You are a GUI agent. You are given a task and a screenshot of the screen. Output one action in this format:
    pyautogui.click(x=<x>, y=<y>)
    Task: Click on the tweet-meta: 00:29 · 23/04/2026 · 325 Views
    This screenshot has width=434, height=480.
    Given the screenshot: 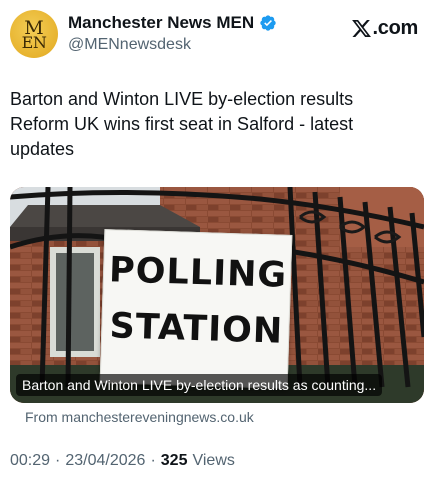 What is the action you would take?
    pyautogui.click(x=122, y=461)
    